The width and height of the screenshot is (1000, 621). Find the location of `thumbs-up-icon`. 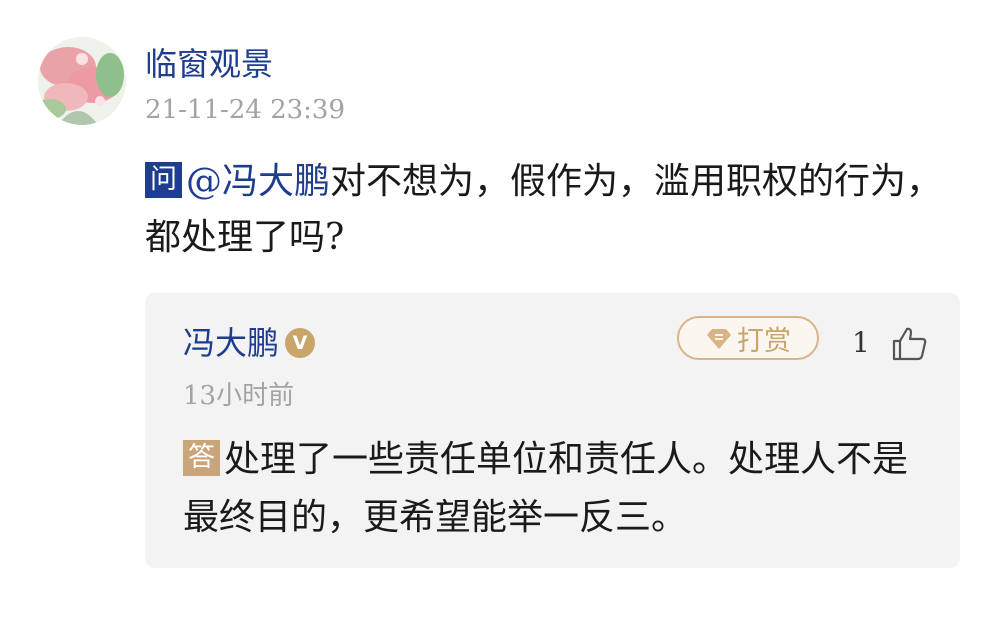

thumbs-up-icon is located at coordinates (910, 344).